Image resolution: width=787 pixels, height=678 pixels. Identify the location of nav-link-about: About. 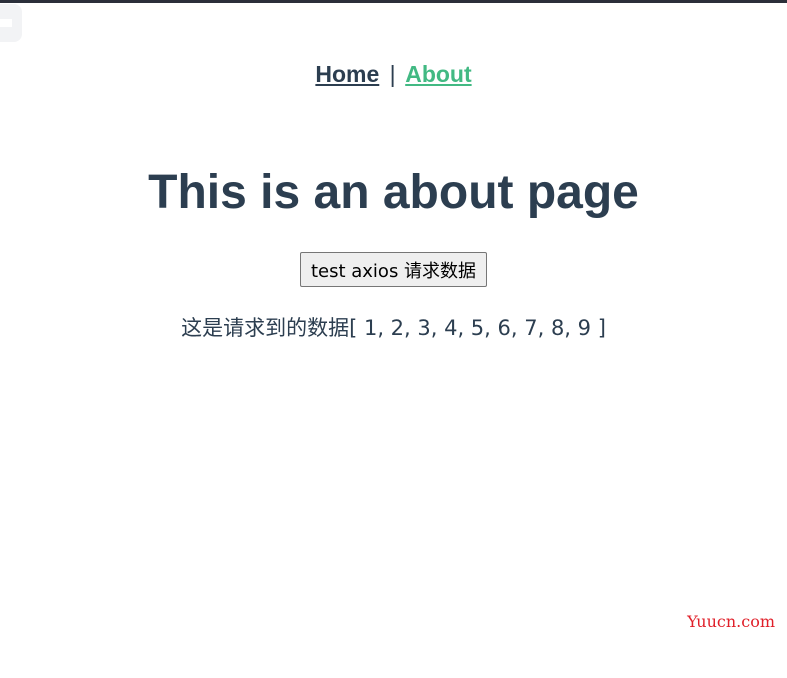
(438, 74).